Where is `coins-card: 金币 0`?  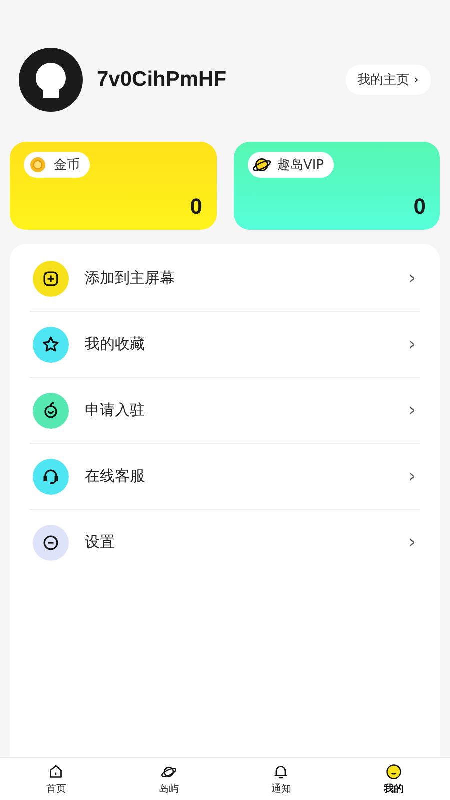 coins-card: 金币 0 is located at coordinates (113, 186).